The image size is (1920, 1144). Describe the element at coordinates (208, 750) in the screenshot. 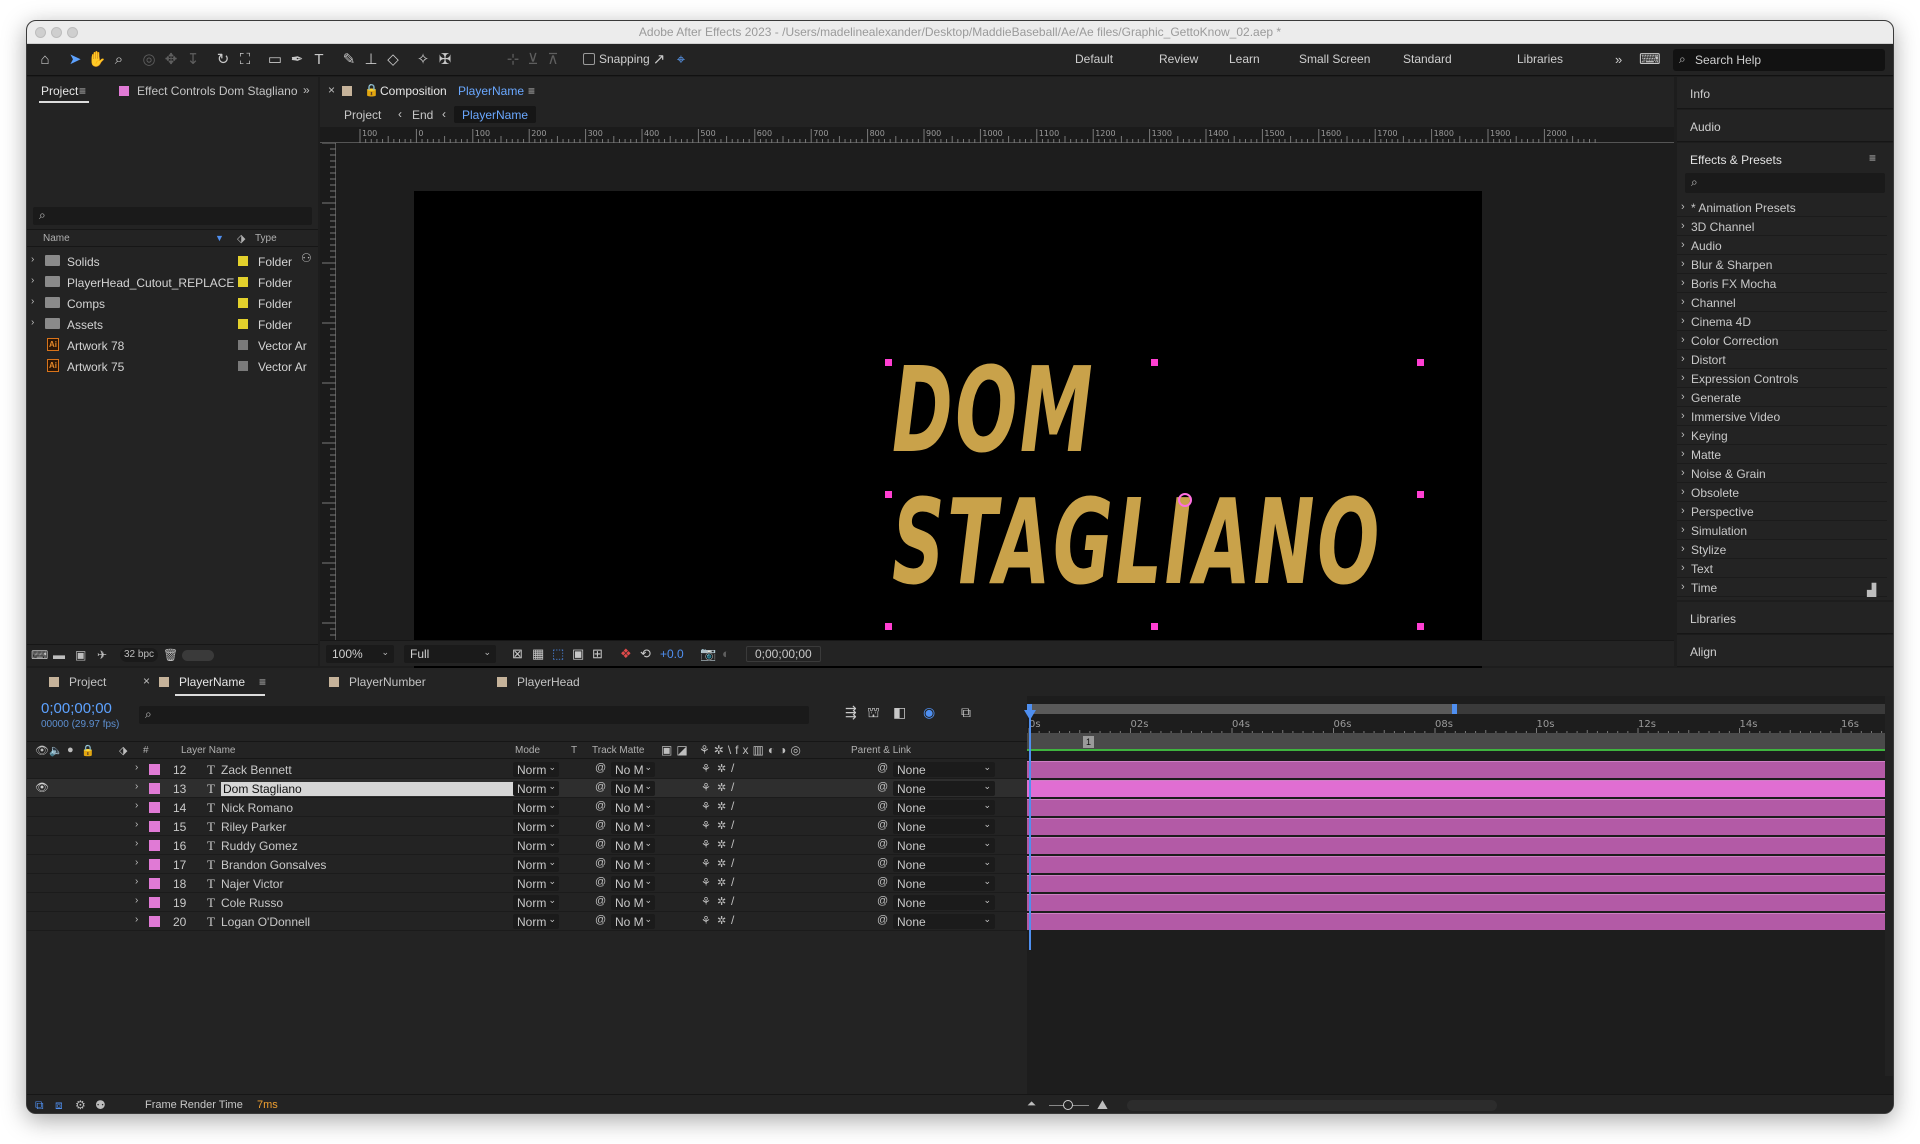

I see `layer-name-header: Layer Name` at that location.